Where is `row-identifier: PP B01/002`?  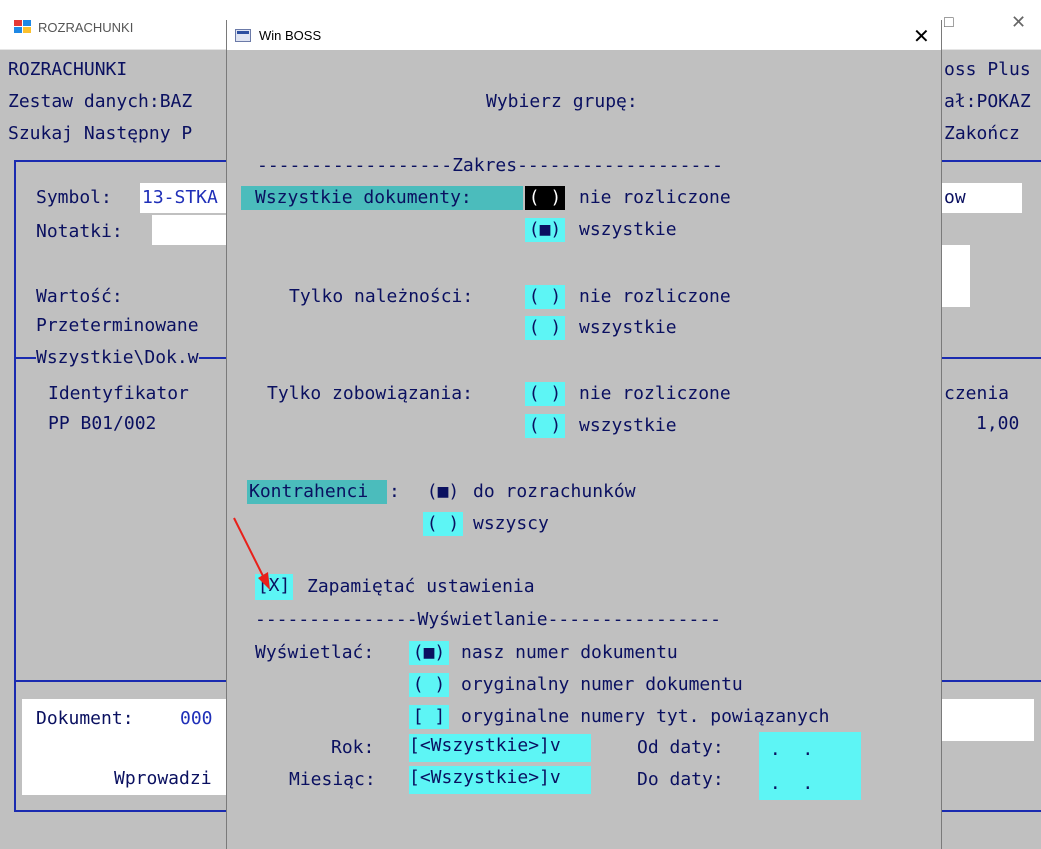
row-identifier: PP B01/002 is located at coordinates (102, 424).